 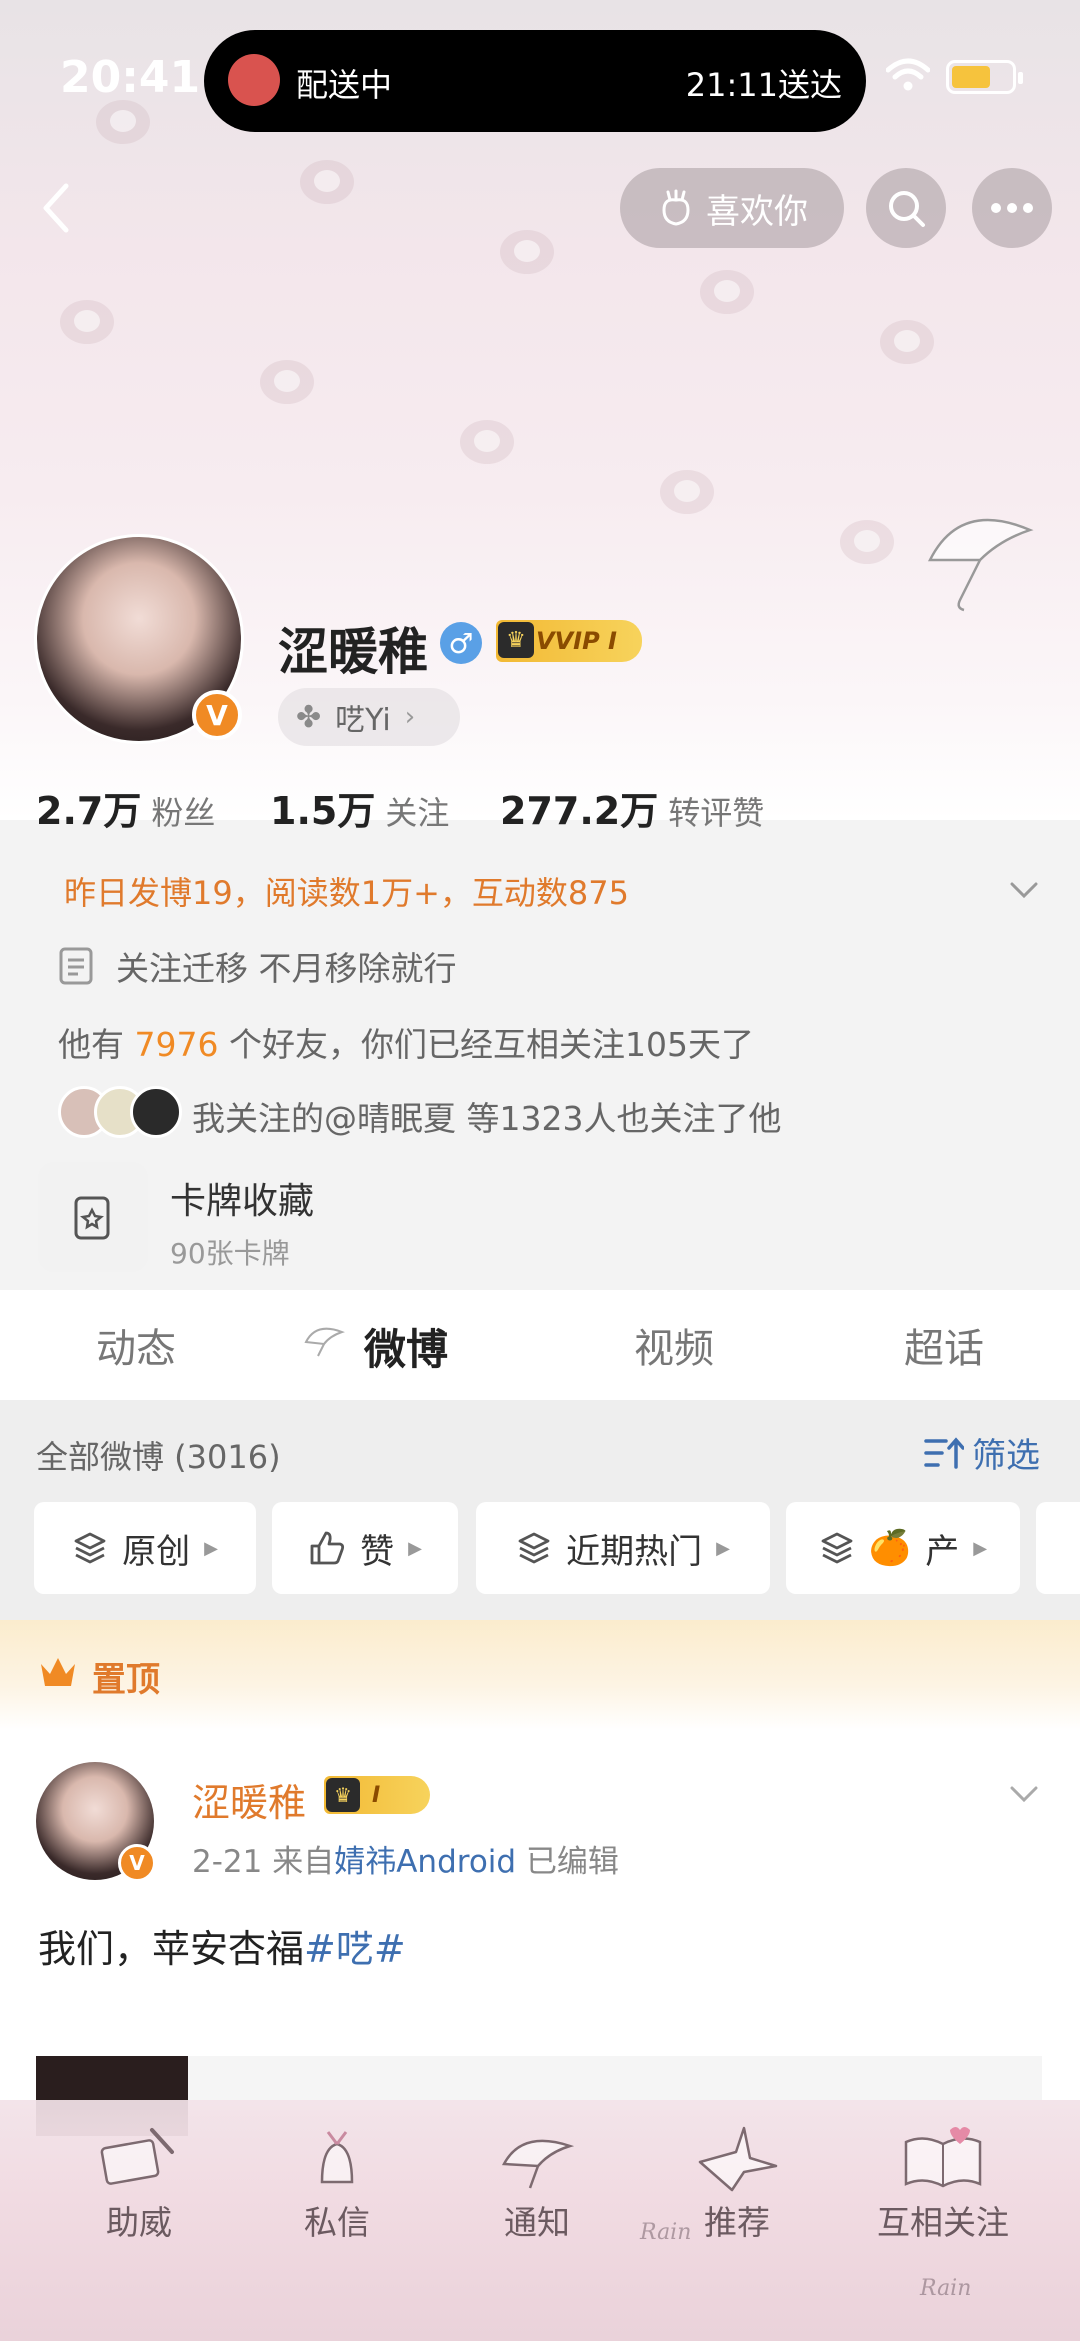 I want to click on hand-heart-icon, so click(x=676, y=207).